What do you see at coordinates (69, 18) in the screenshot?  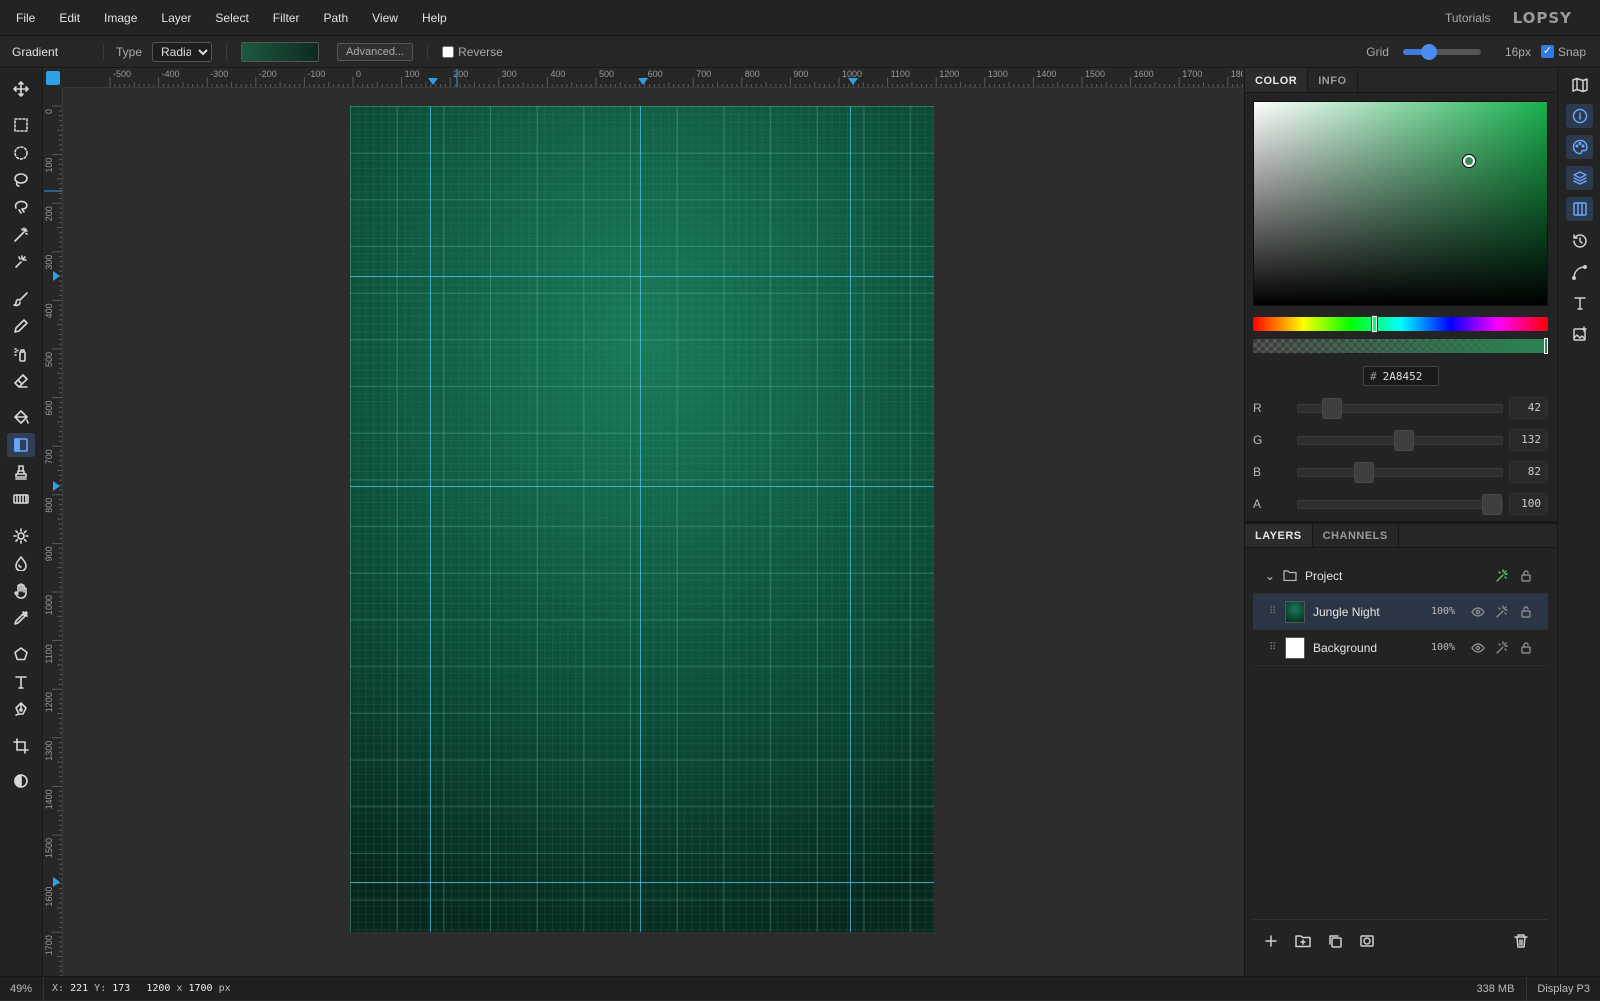 I see `menu-edit: Edit` at bounding box center [69, 18].